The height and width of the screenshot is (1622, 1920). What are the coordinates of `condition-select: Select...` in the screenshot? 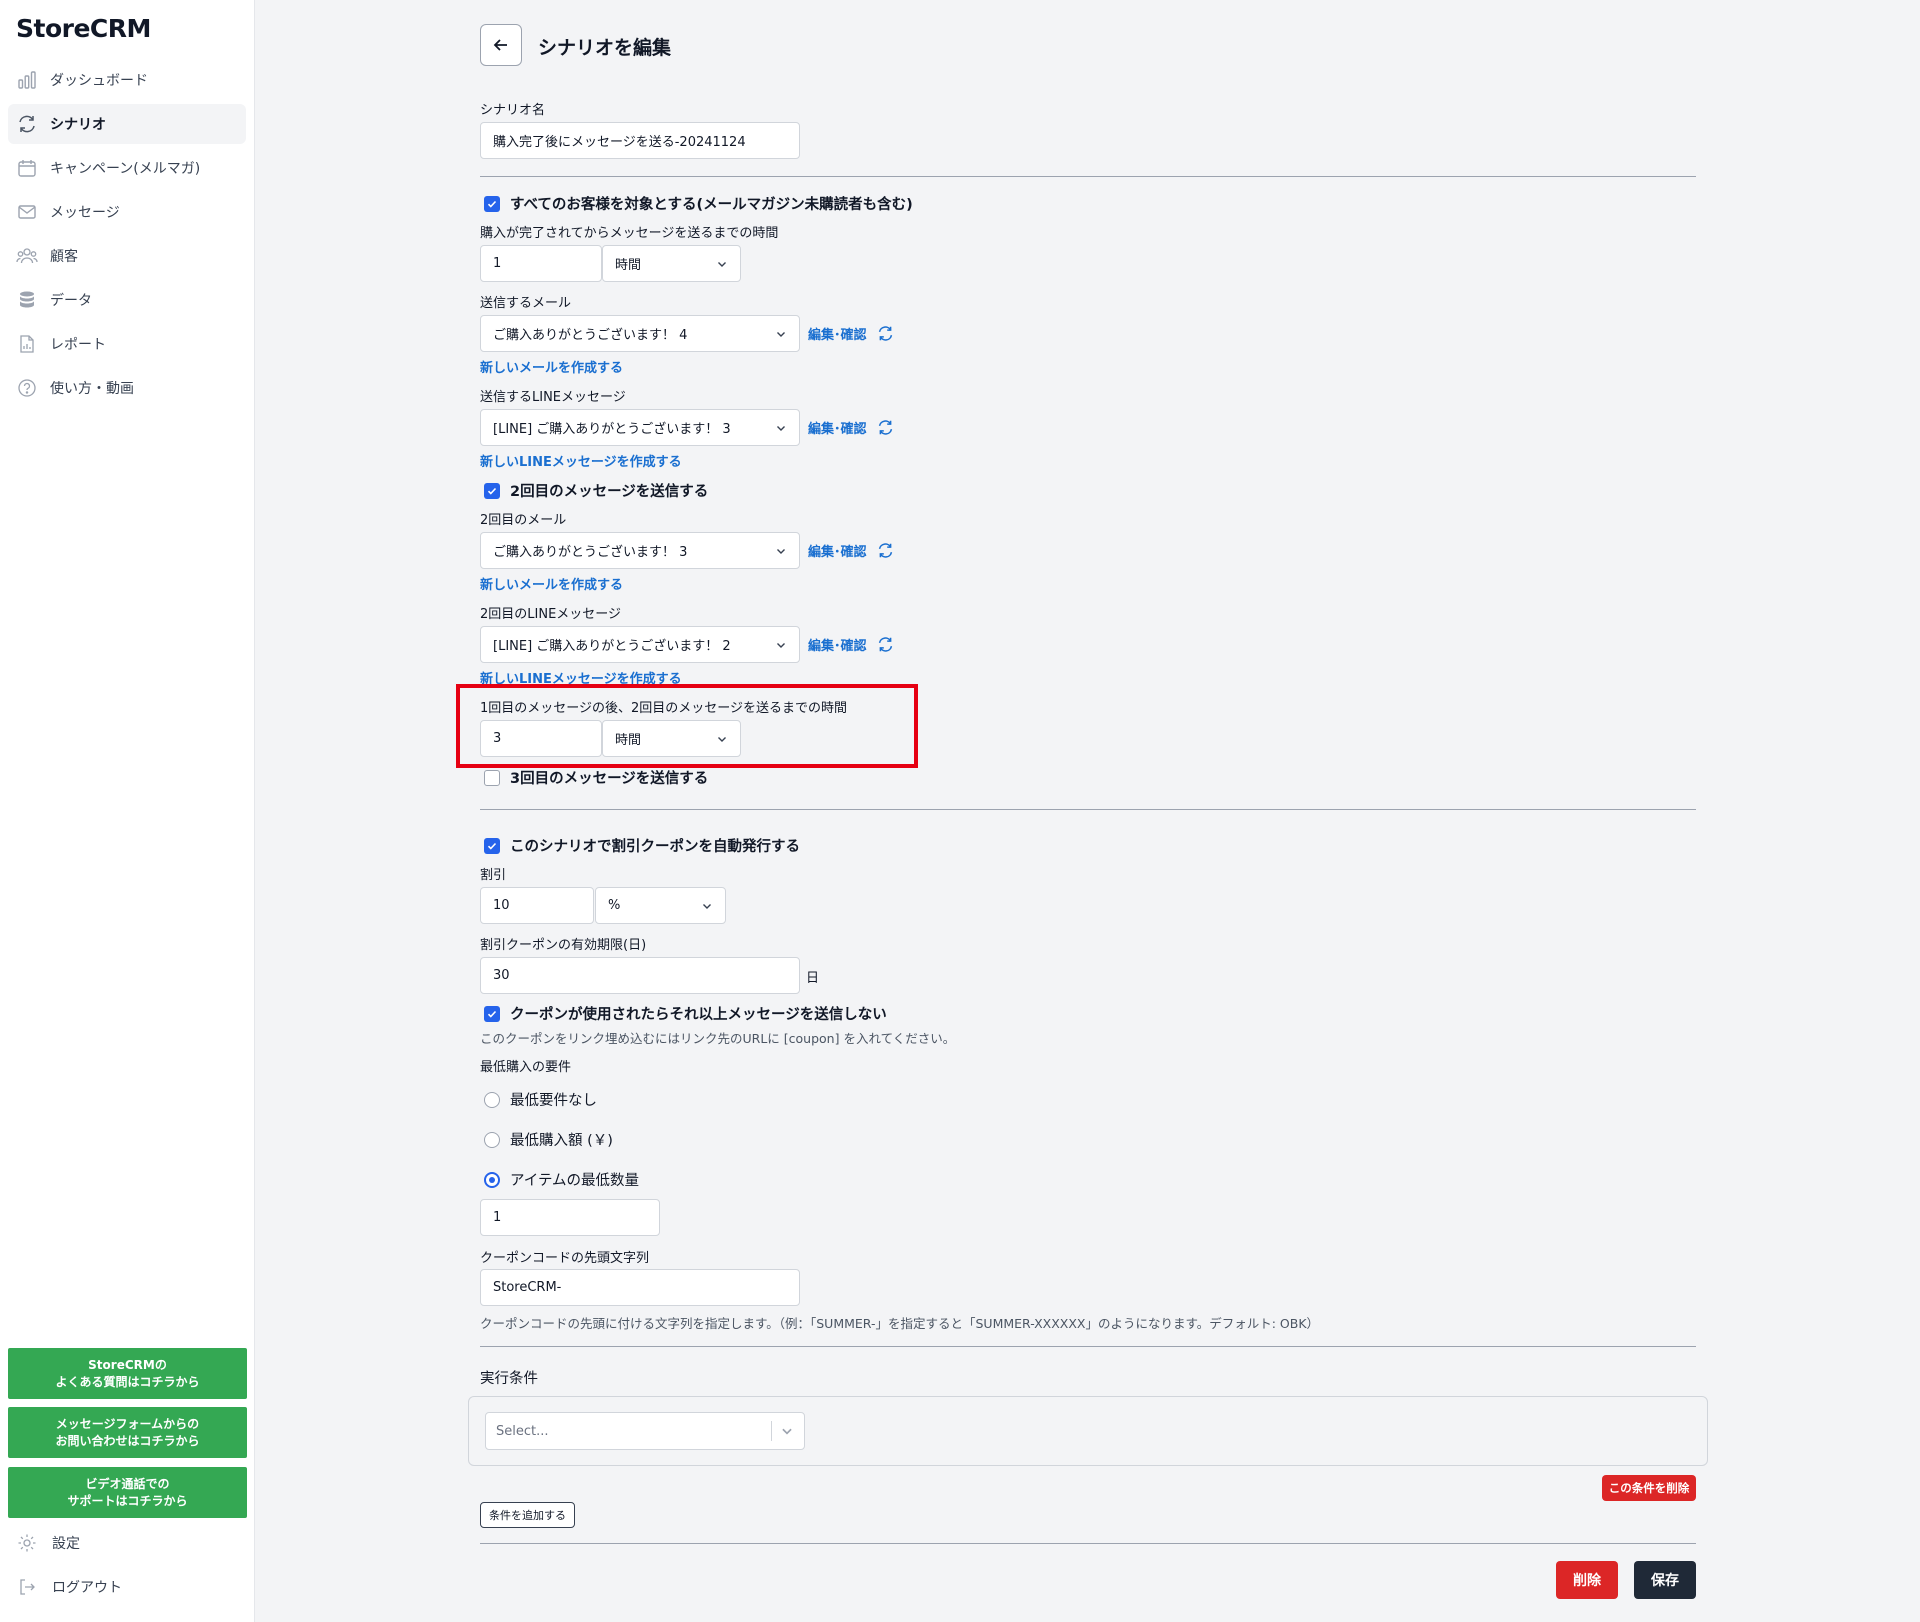 It's located at (645, 1431).